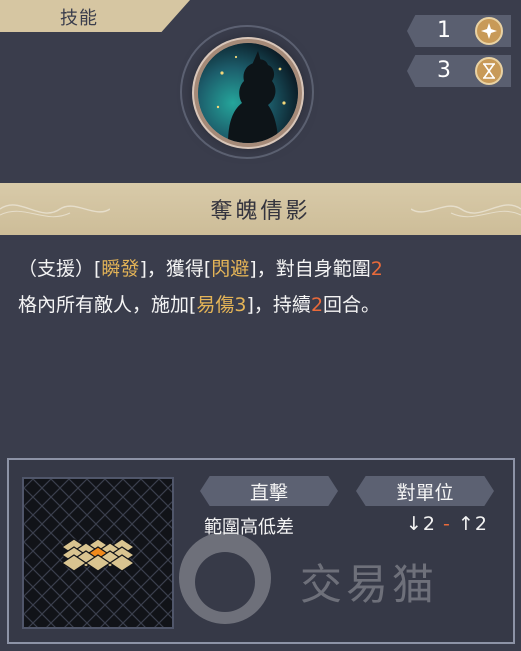 This screenshot has height=651, width=521. What do you see at coordinates (352, 305) in the screenshot?
I see `desc-text: 回合。` at bounding box center [352, 305].